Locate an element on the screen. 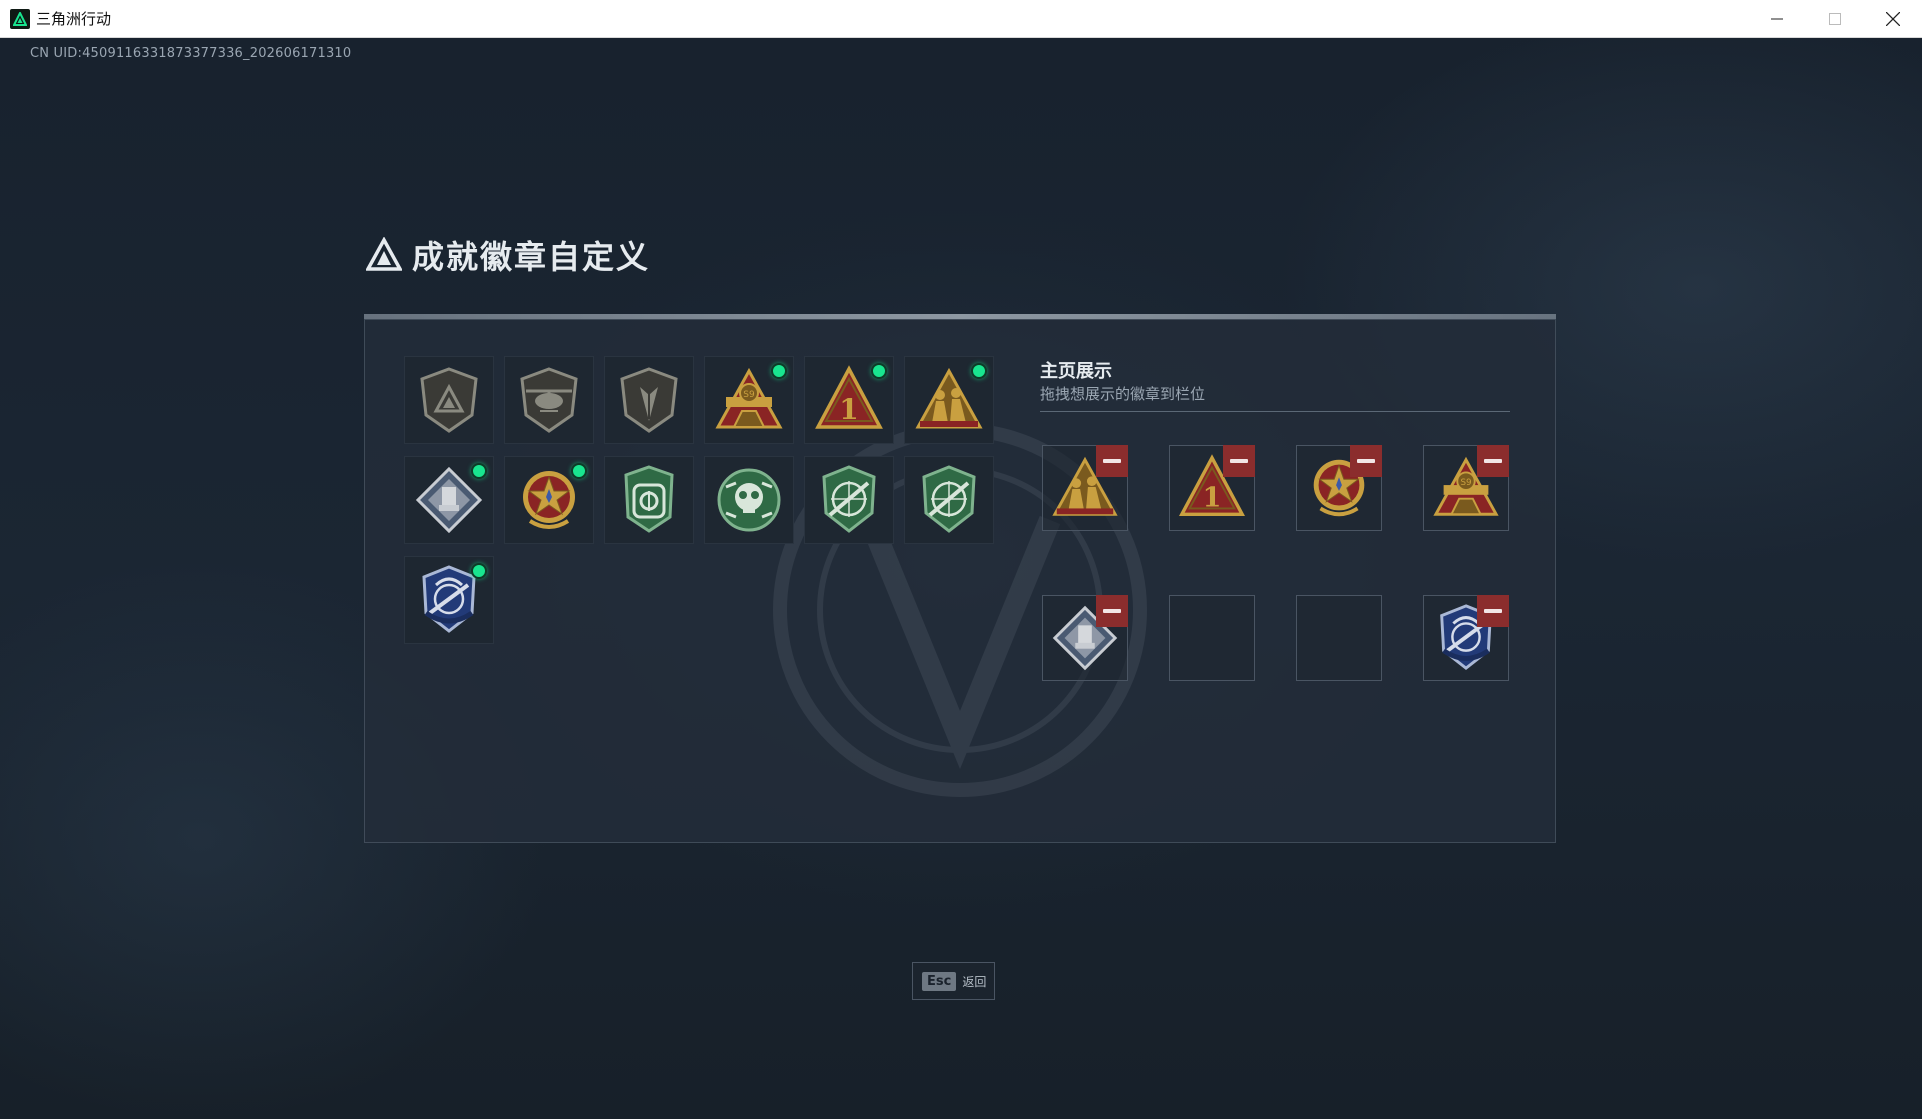 The height and width of the screenshot is (1119, 1922). gray-helicopter-shield-badge-icon is located at coordinates (549, 400).